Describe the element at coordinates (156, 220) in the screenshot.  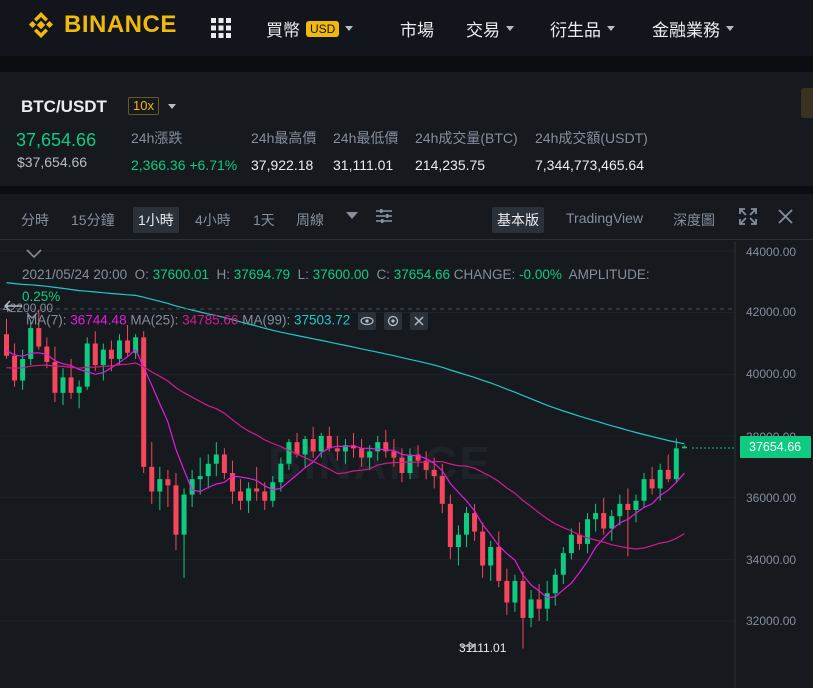
I see `interval-tab-active: 1小時` at that location.